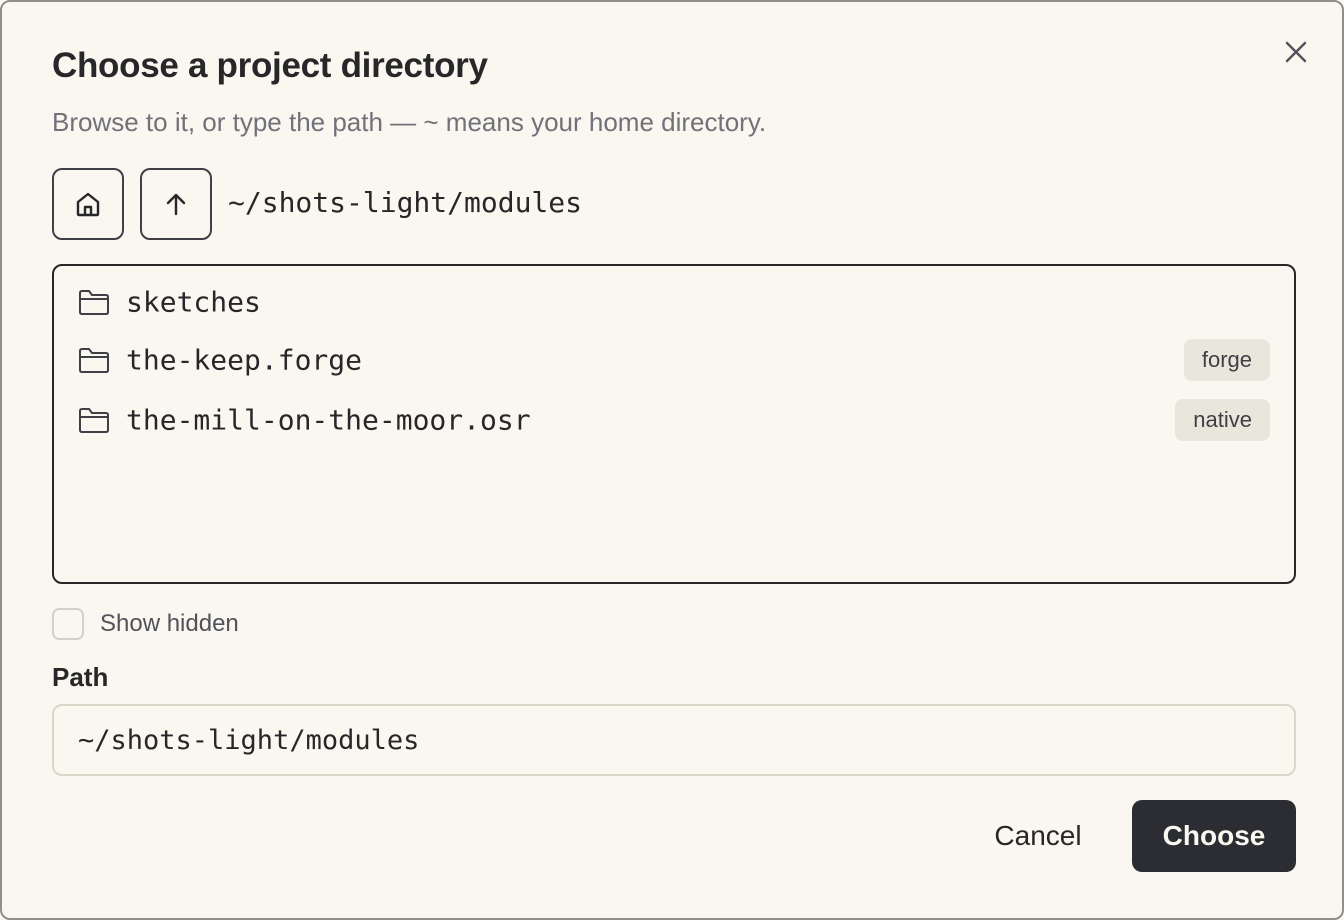 This screenshot has width=1344, height=920. What do you see at coordinates (1214, 836) in the screenshot?
I see `choose-button: Choose` at bounding box center [1214, 836].